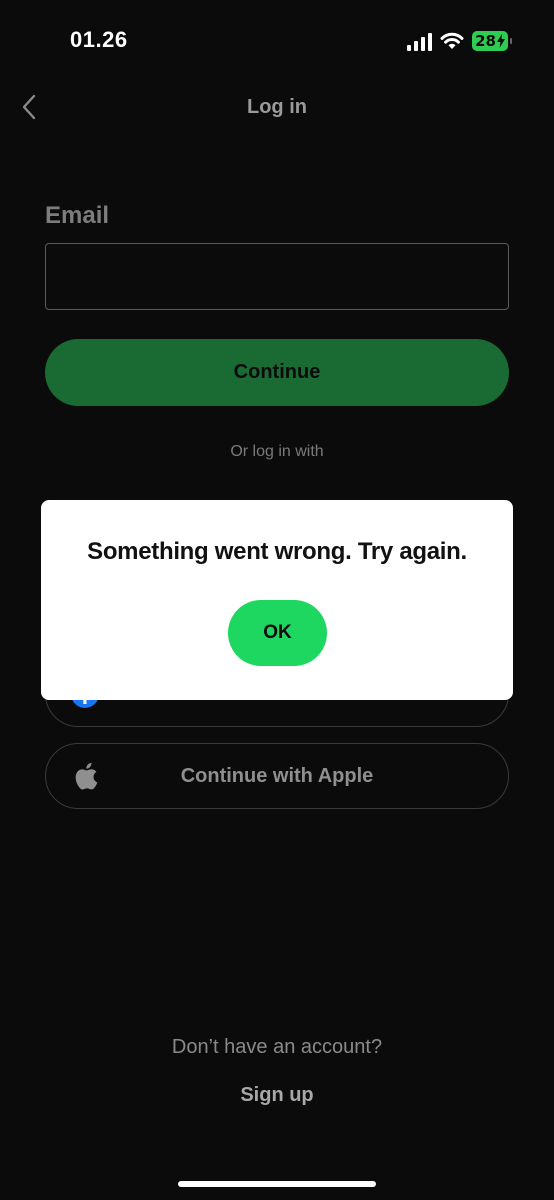 Image resolution: width=554 pixels, height=1200 pixels. Describe the element at coordinates (419, 41) in the screenshot. I see `cellular-signal-icon` at that location.